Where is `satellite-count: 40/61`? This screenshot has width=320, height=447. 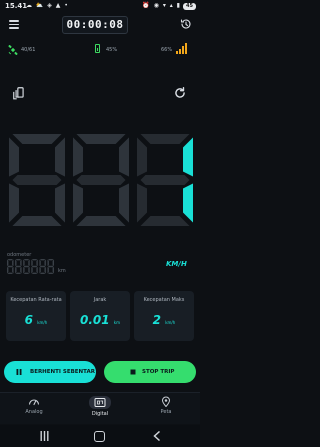
satellite-count: 40/61 is located at coordinates (28, 50).